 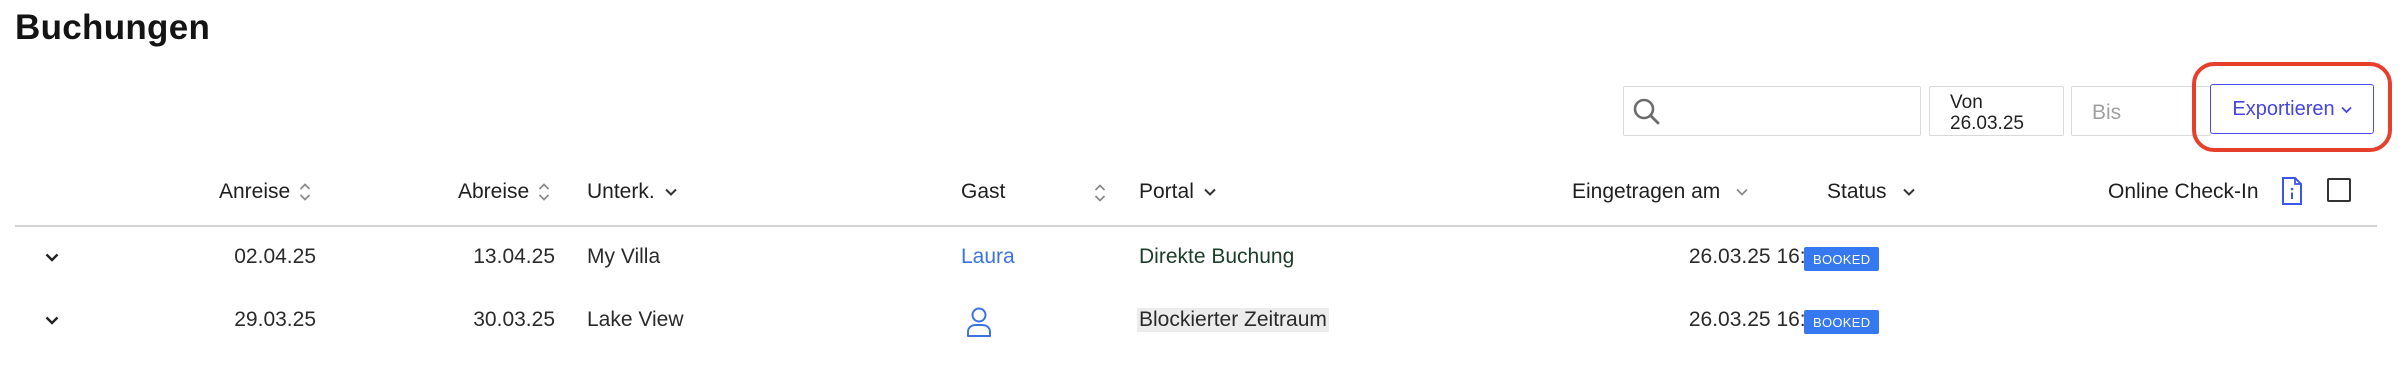 I want to click on departure-cell: 30.03.25, so click(x=514, y=319).